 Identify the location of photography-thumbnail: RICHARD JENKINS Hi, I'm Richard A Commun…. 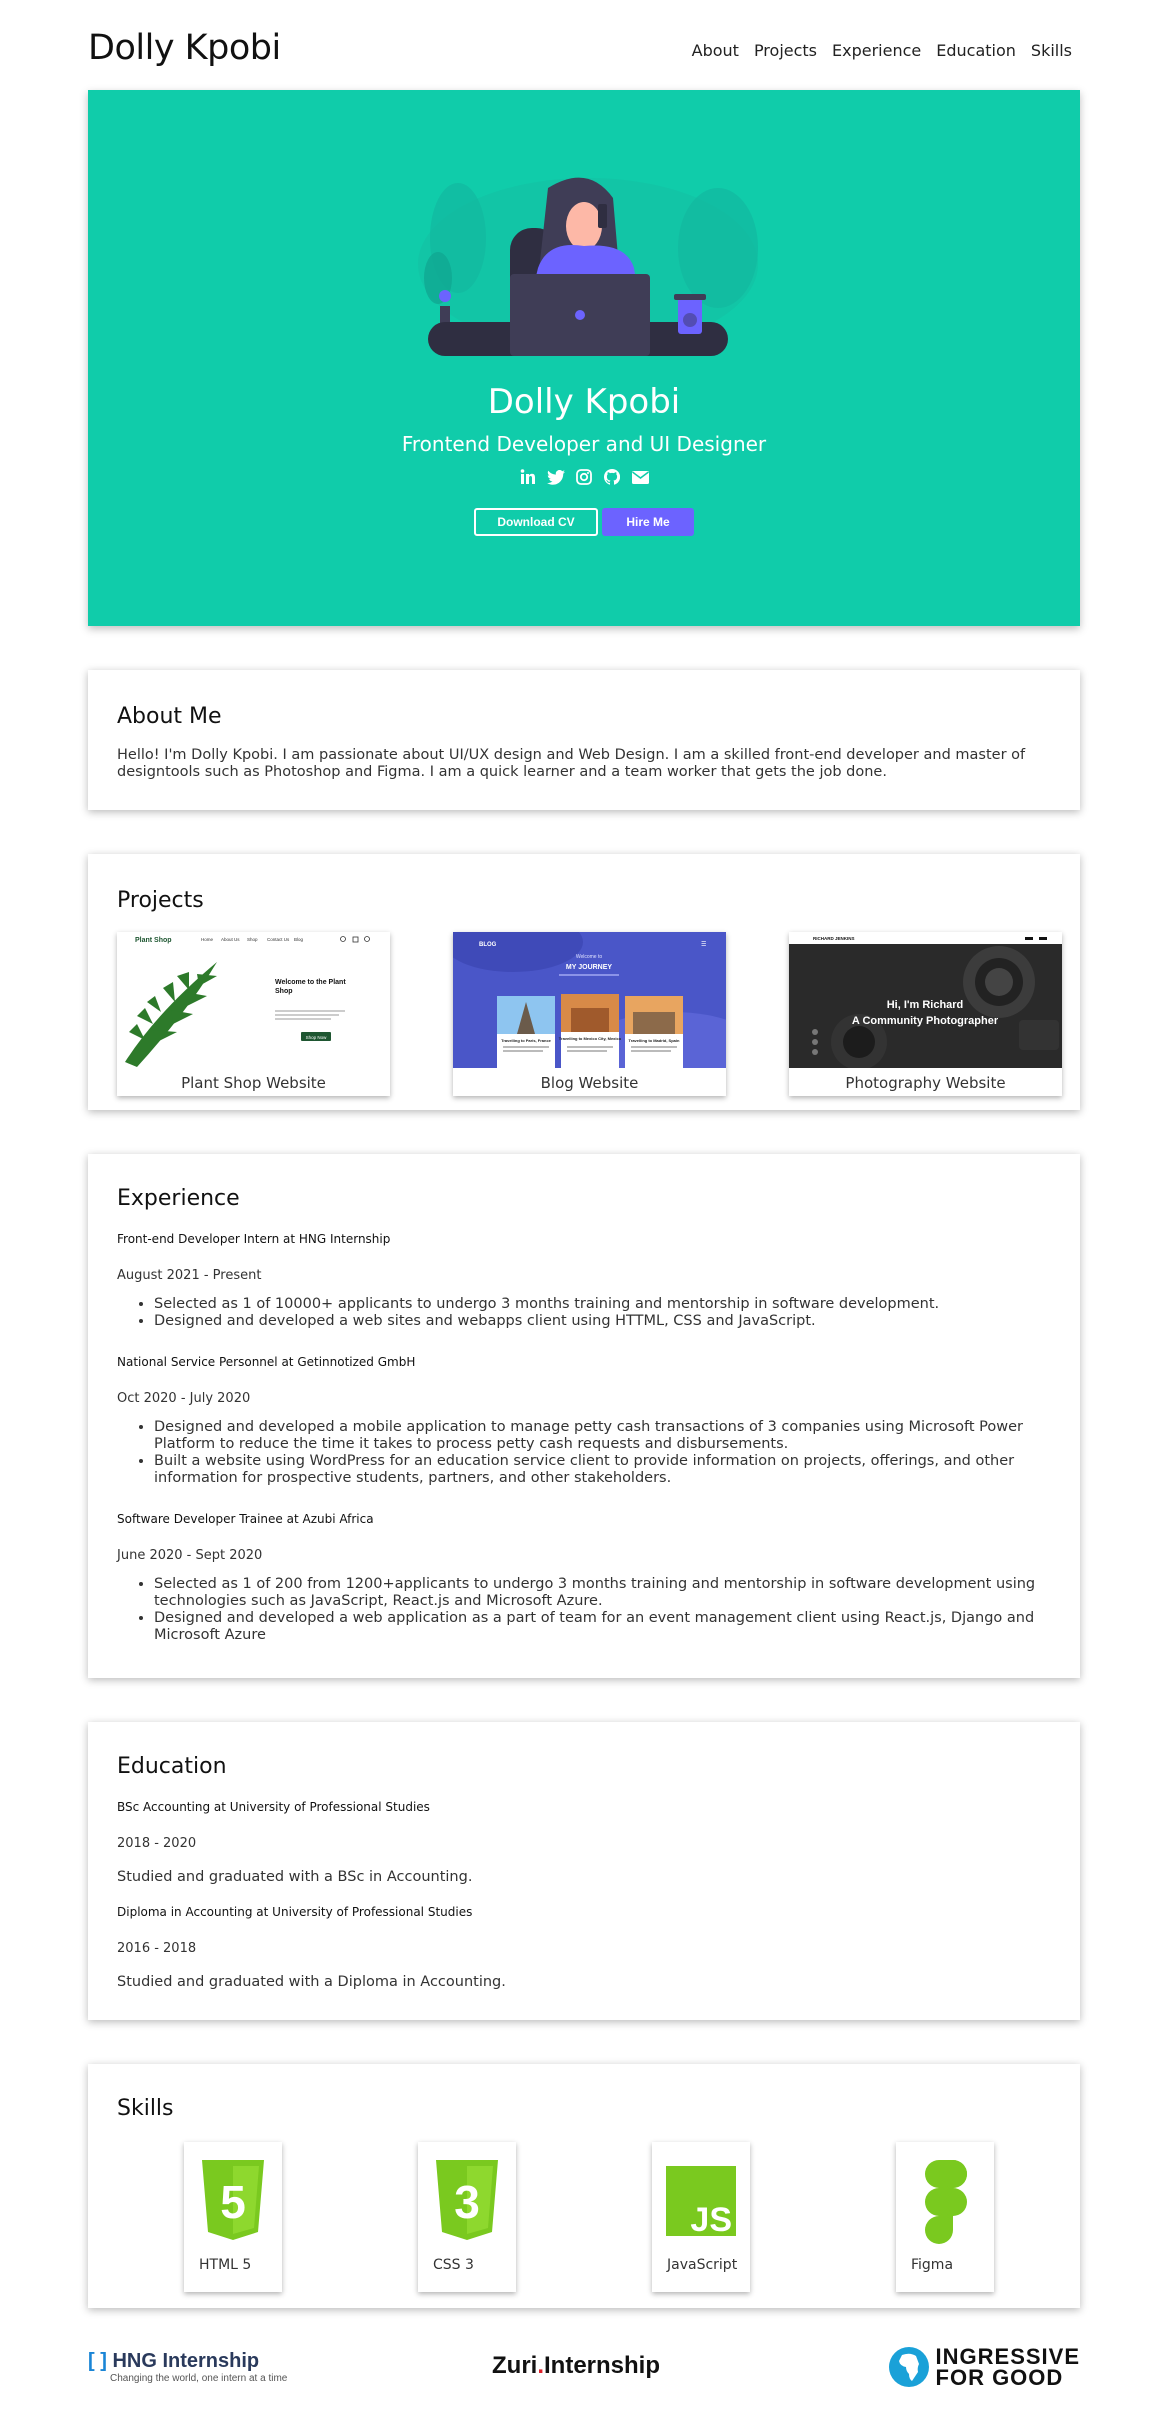
(925, 1000).